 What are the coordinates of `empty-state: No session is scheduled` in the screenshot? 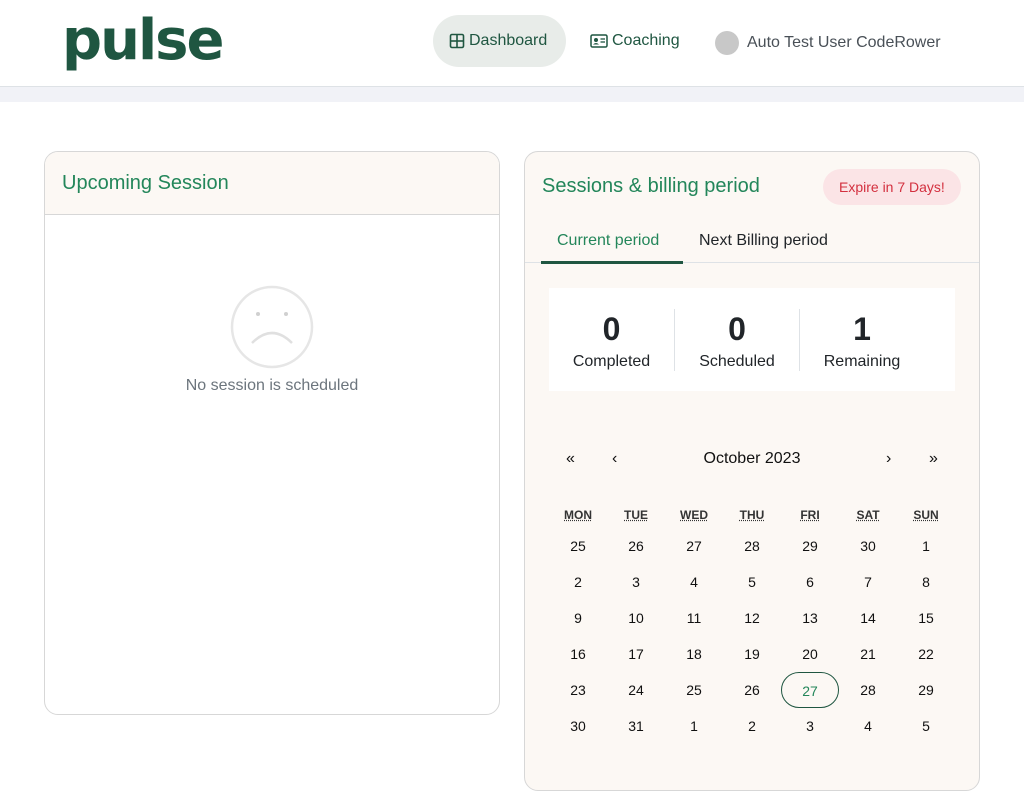 It's located at (272, 340).